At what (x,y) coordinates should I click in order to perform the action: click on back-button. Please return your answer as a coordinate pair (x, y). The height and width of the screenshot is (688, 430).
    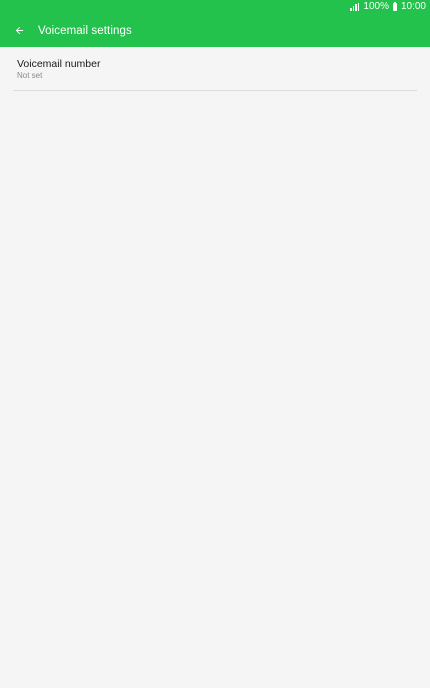
    Looking at the image, I should click on (19, 30).